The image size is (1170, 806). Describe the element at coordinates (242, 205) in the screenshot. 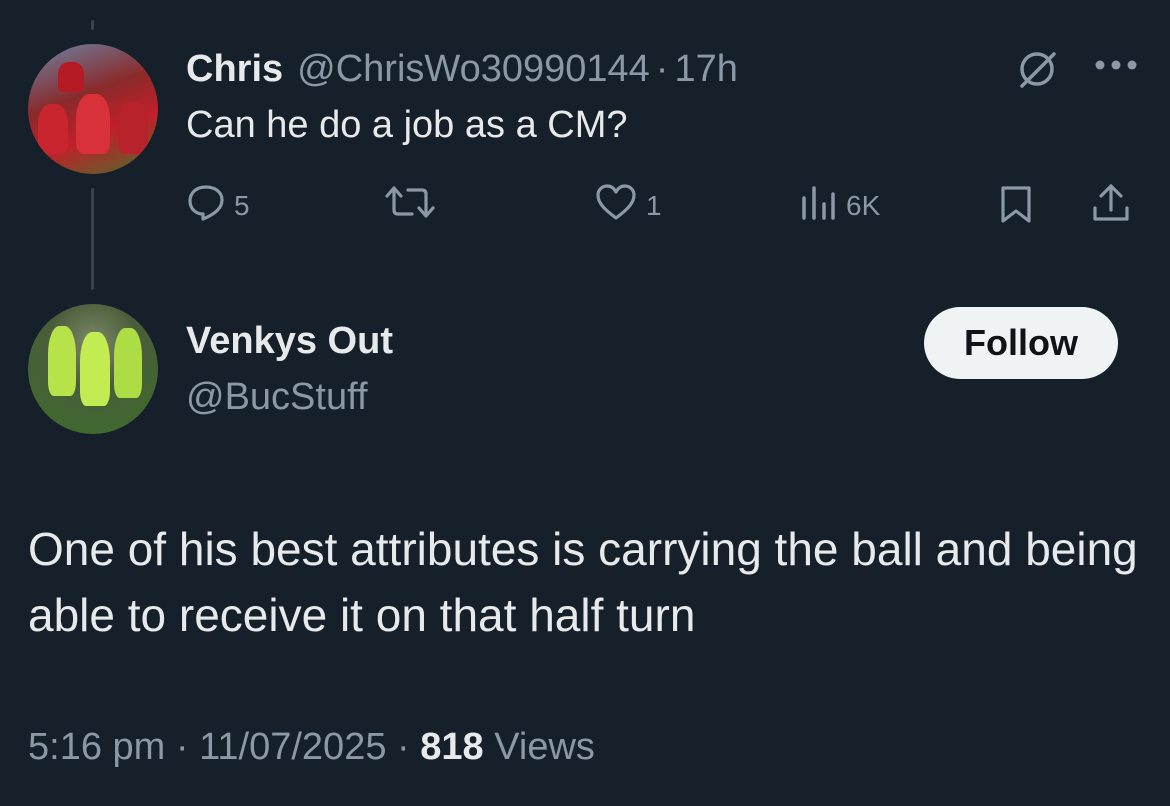

I see `reply-count: 5` at that location.